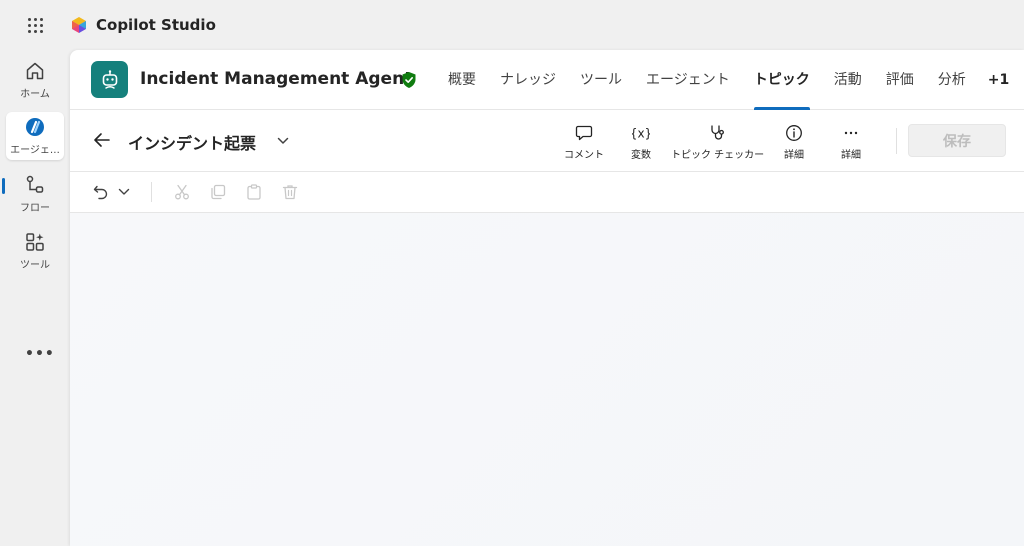  I want to click on brand: Copilot Studio, so click(143, 25).